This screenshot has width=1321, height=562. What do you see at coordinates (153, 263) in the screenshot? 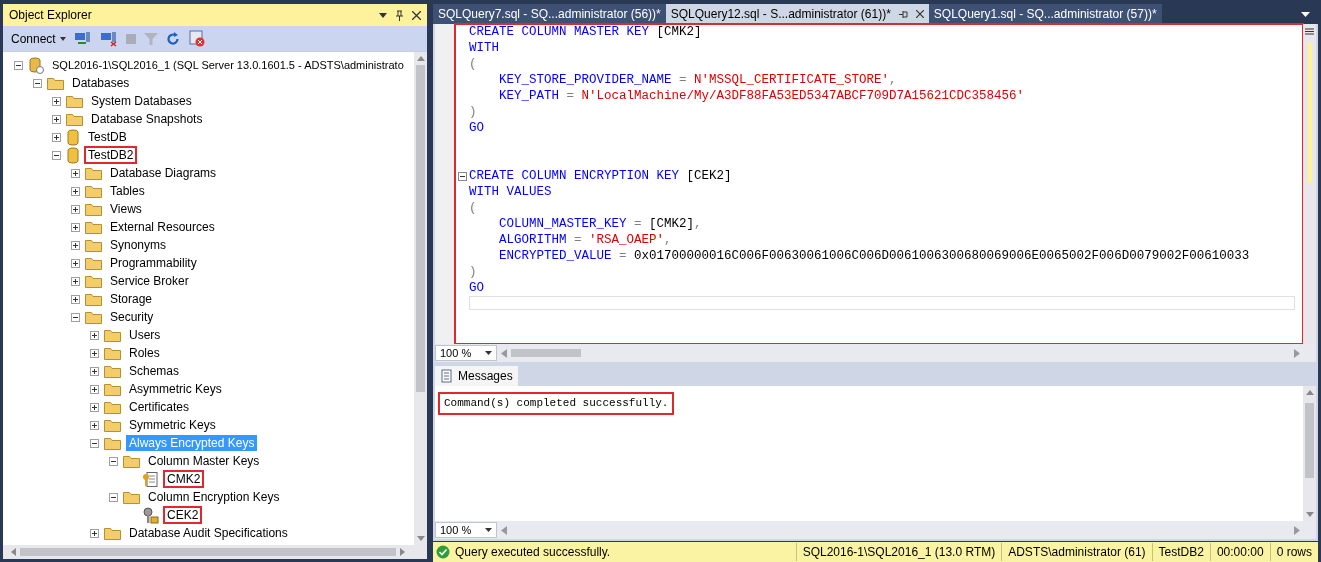
I see `tree-item: Programmability` at bounding box center [153, 263].